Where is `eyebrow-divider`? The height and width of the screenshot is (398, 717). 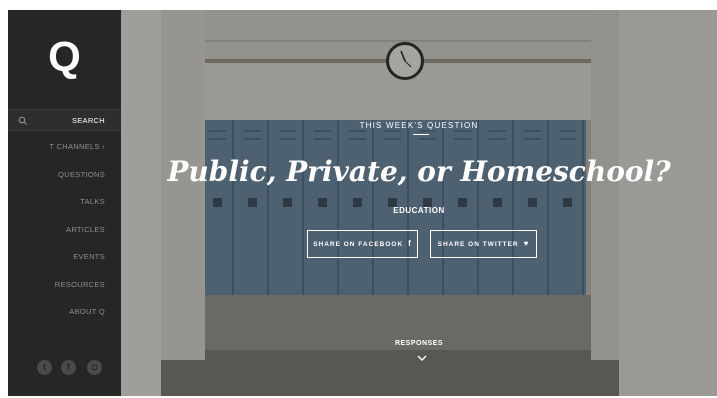
eyebrow-divider is located at coordinates (421, 134).